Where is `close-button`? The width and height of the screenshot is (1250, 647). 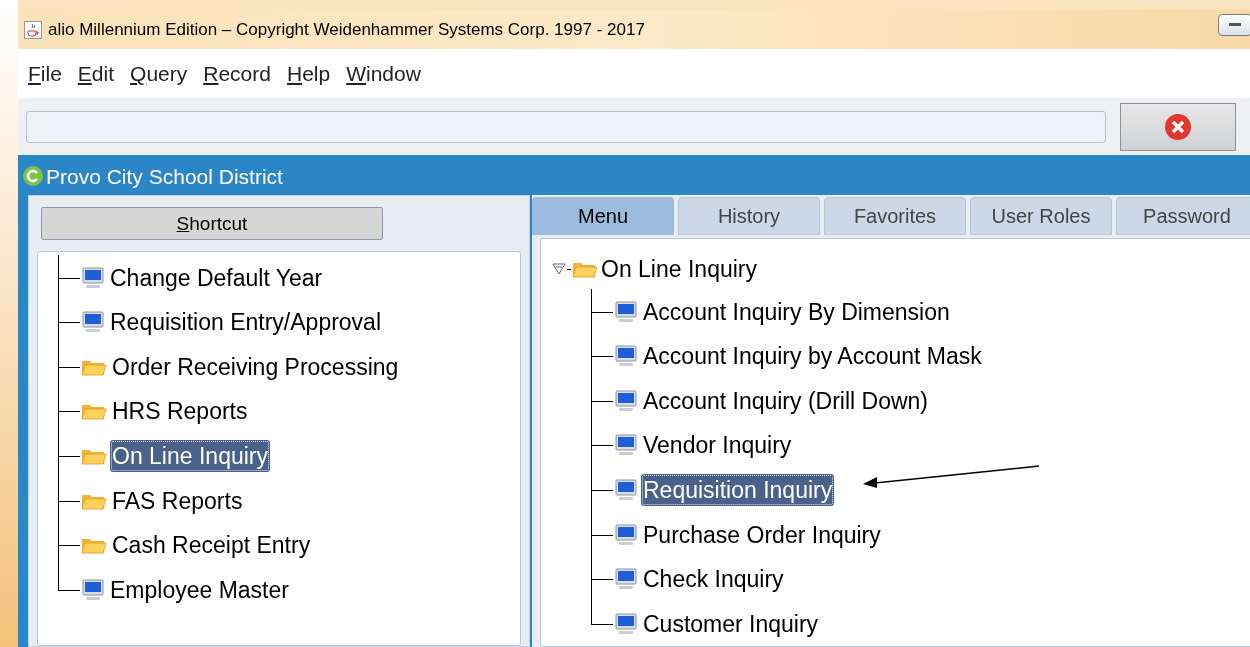
close-button is located at coordinates (1178, 126).